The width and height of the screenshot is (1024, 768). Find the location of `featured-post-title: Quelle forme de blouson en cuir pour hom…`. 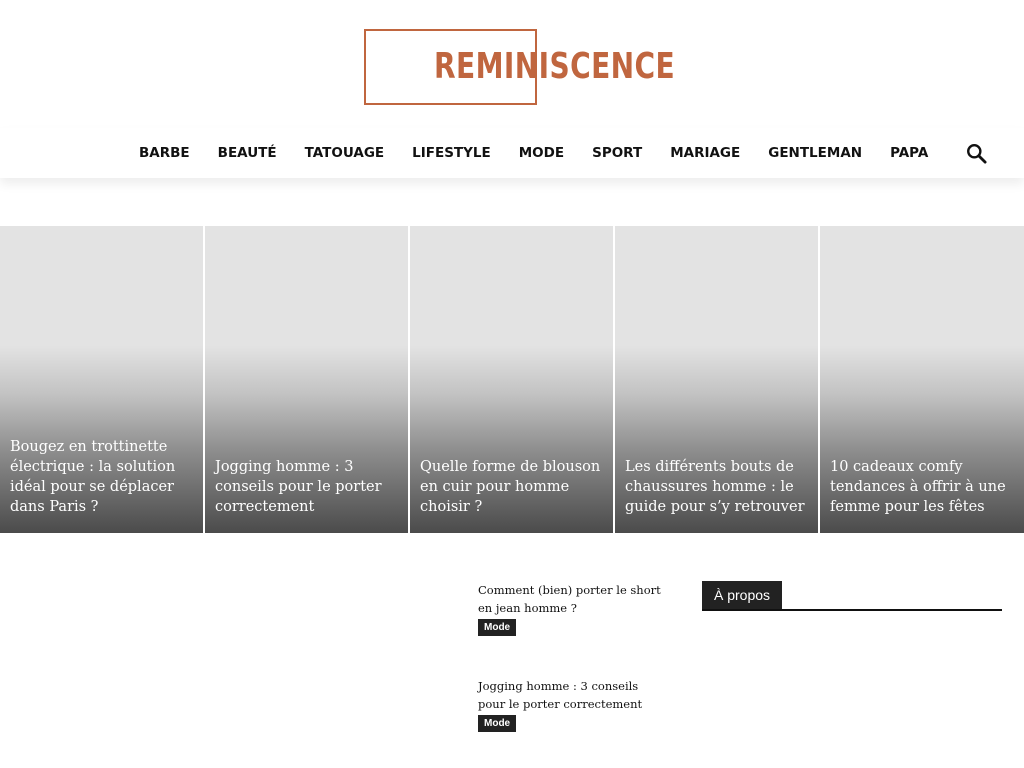

featured-post-title: Quelle forme de blouson en cuir pour hom… is located at coordinates (511, 487).